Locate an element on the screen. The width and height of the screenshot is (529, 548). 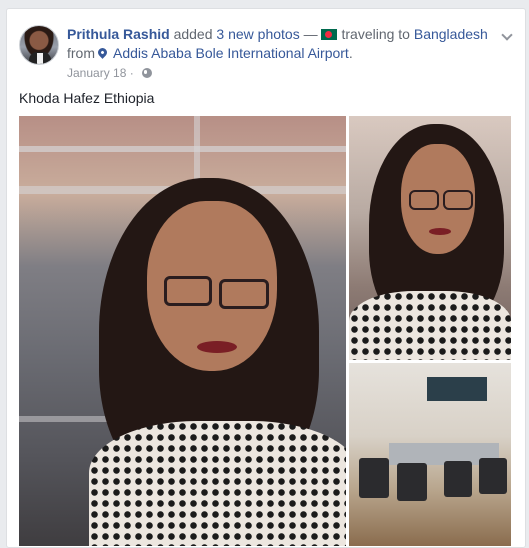
photo-top-right is located at coordinates (430, 238).